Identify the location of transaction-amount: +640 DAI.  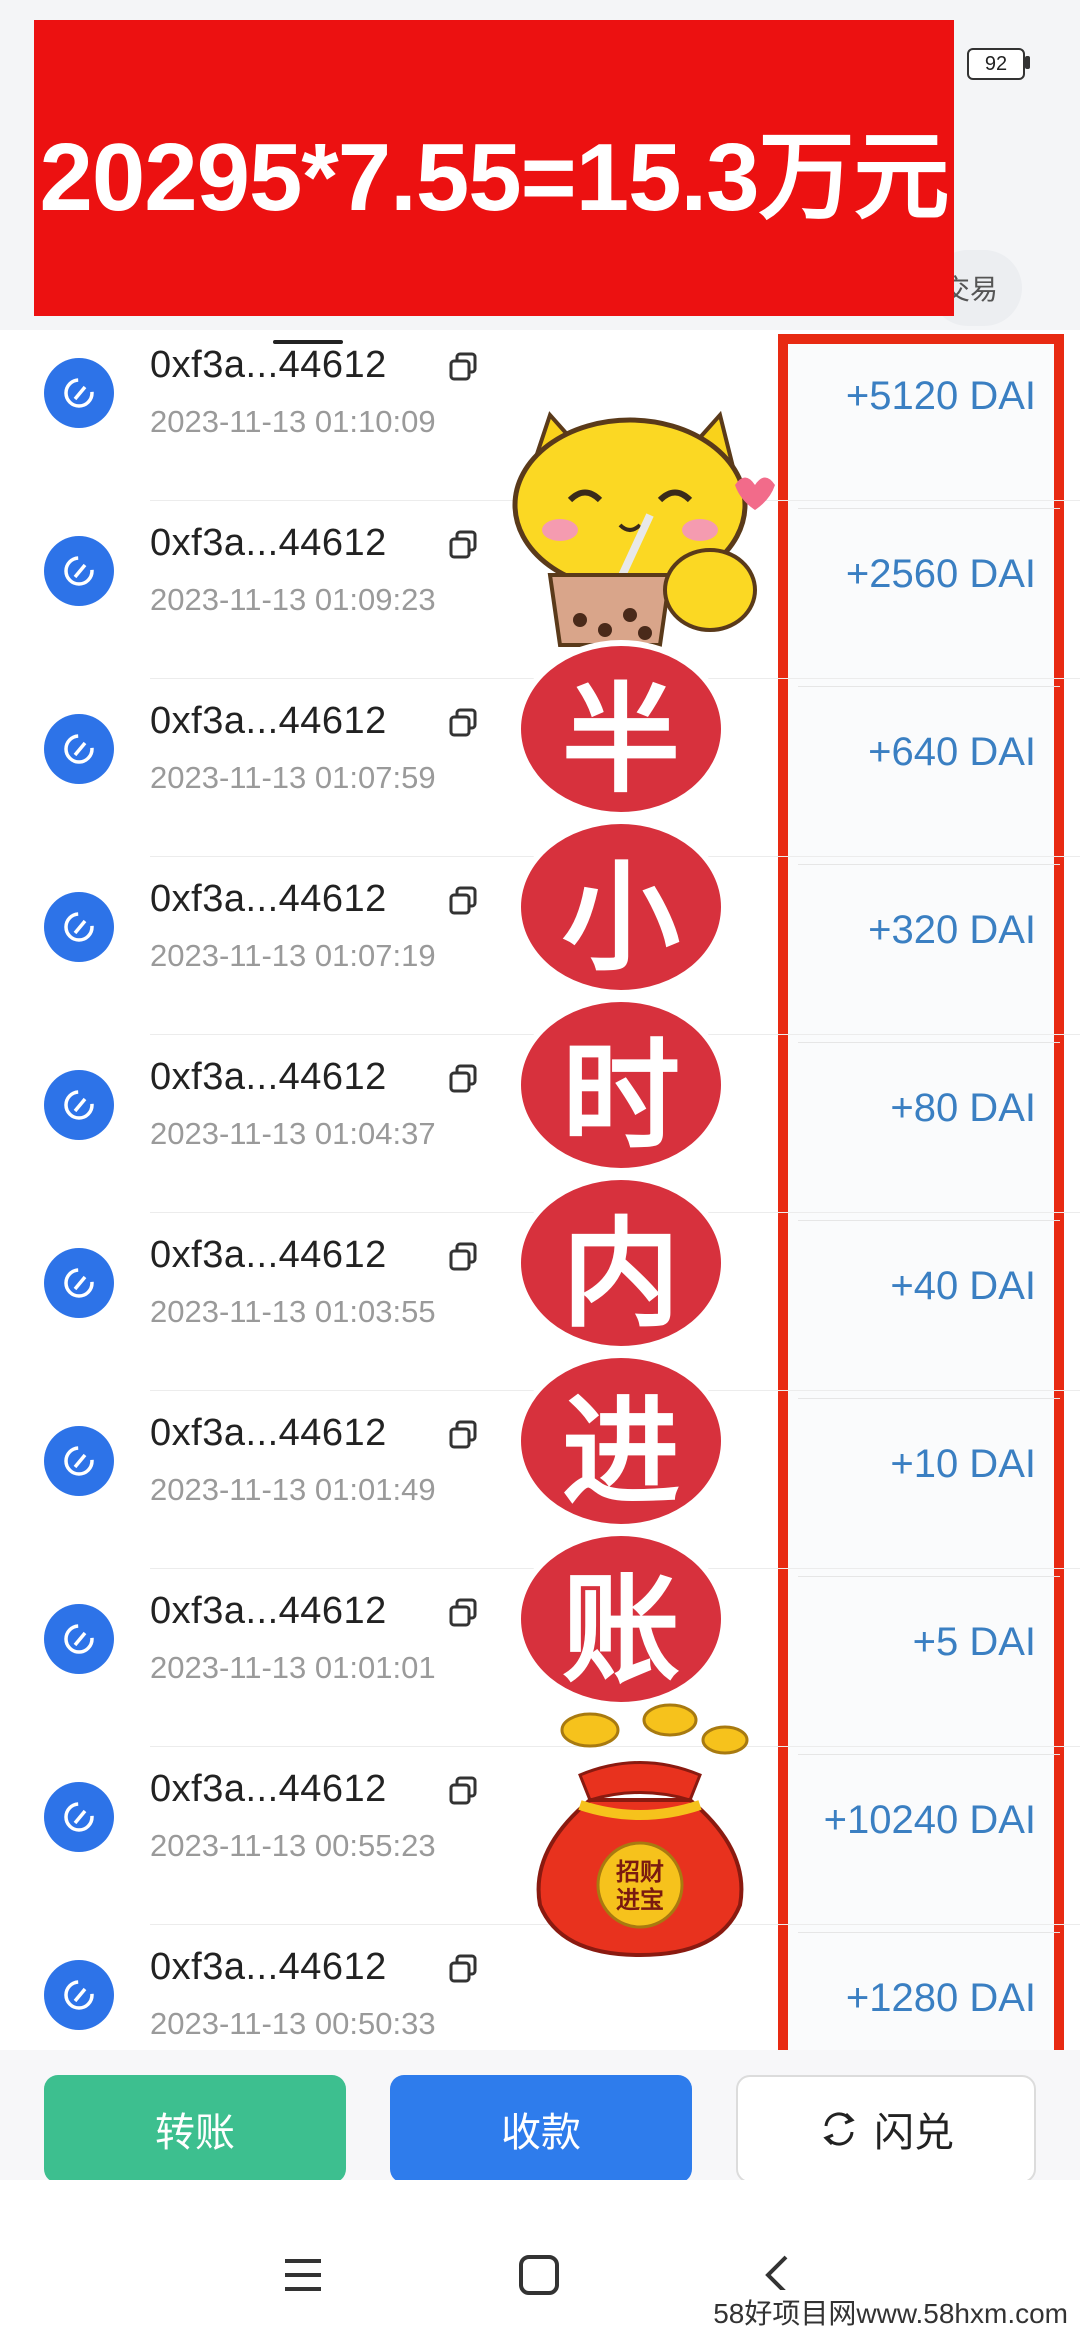
(952, 752).